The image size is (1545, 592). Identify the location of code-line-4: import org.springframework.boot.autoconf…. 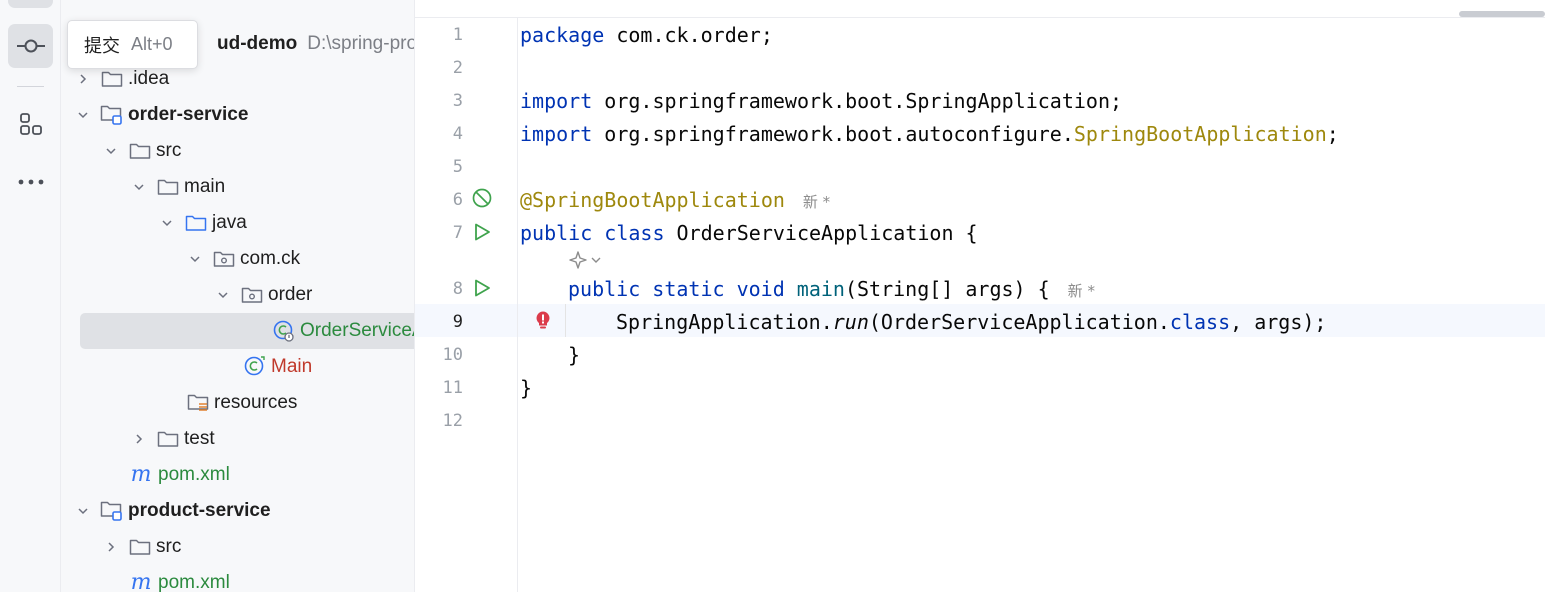
(929, 134).